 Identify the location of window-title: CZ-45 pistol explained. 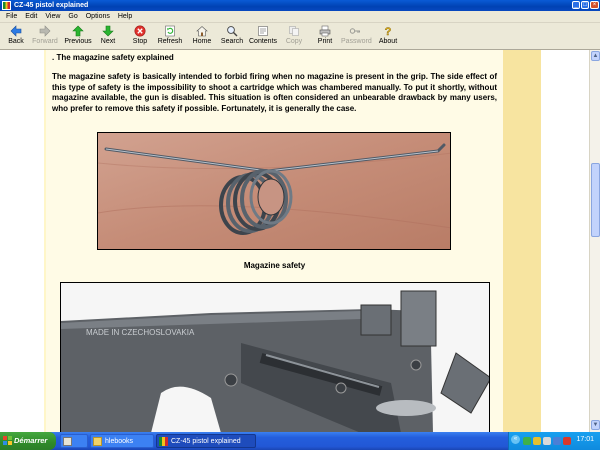
(51, 5).